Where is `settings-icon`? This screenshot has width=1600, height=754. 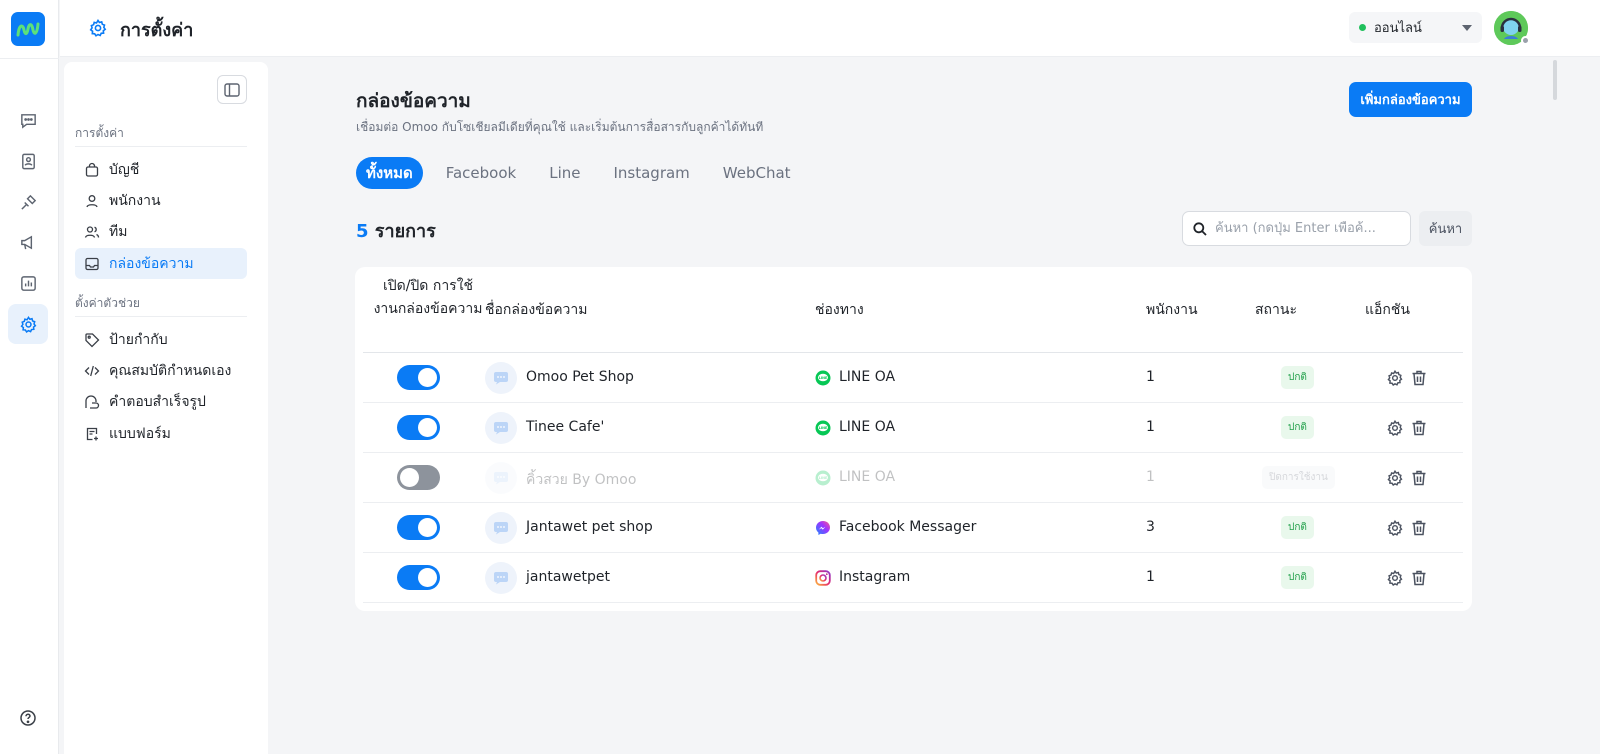
settings-icon is located at coordinates (28, 324).